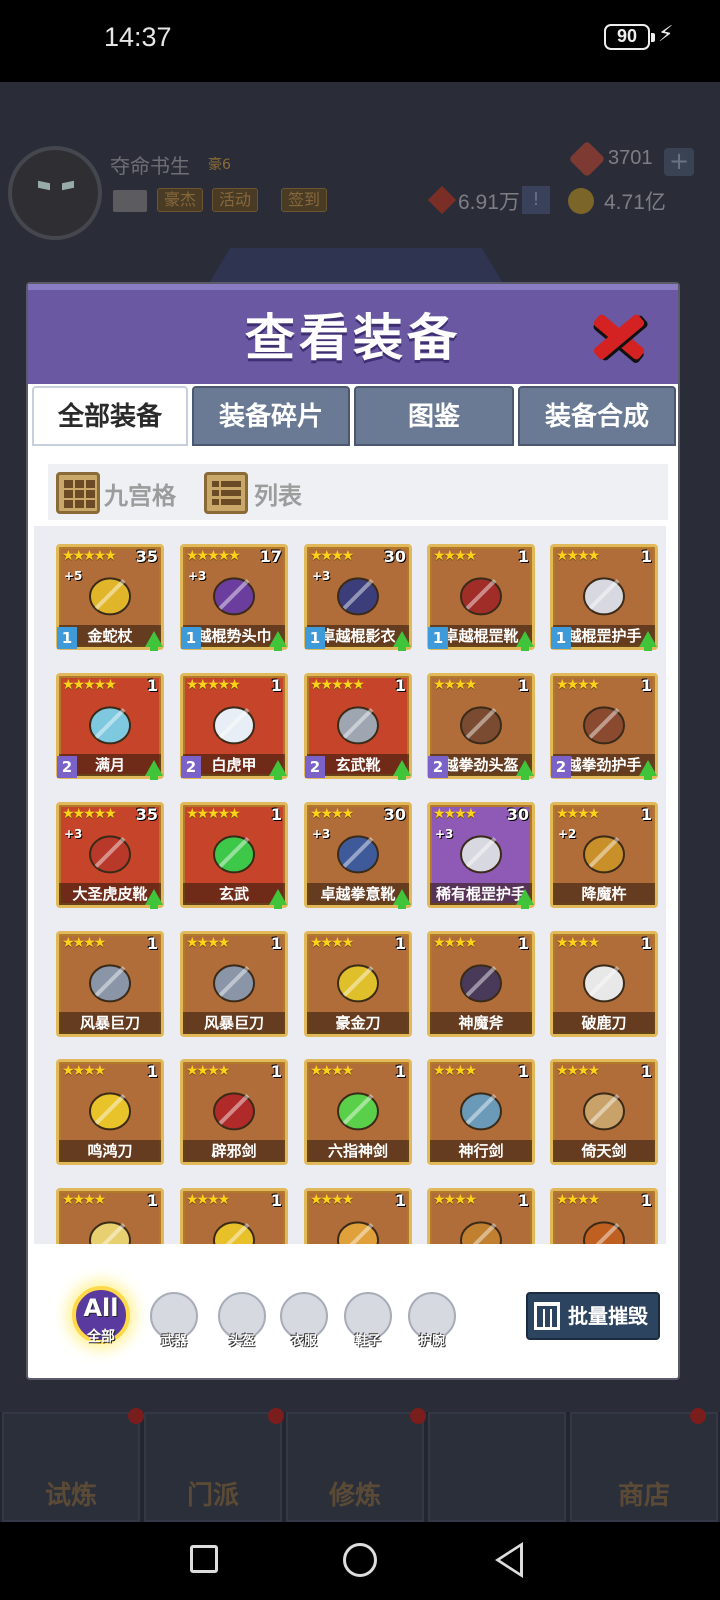 The height and width of the screenshot is (1600, 720). Describe the element at coordinates (666, 34) in the screenshot. I see `charging-bolt-icon: ⚡` at that location.